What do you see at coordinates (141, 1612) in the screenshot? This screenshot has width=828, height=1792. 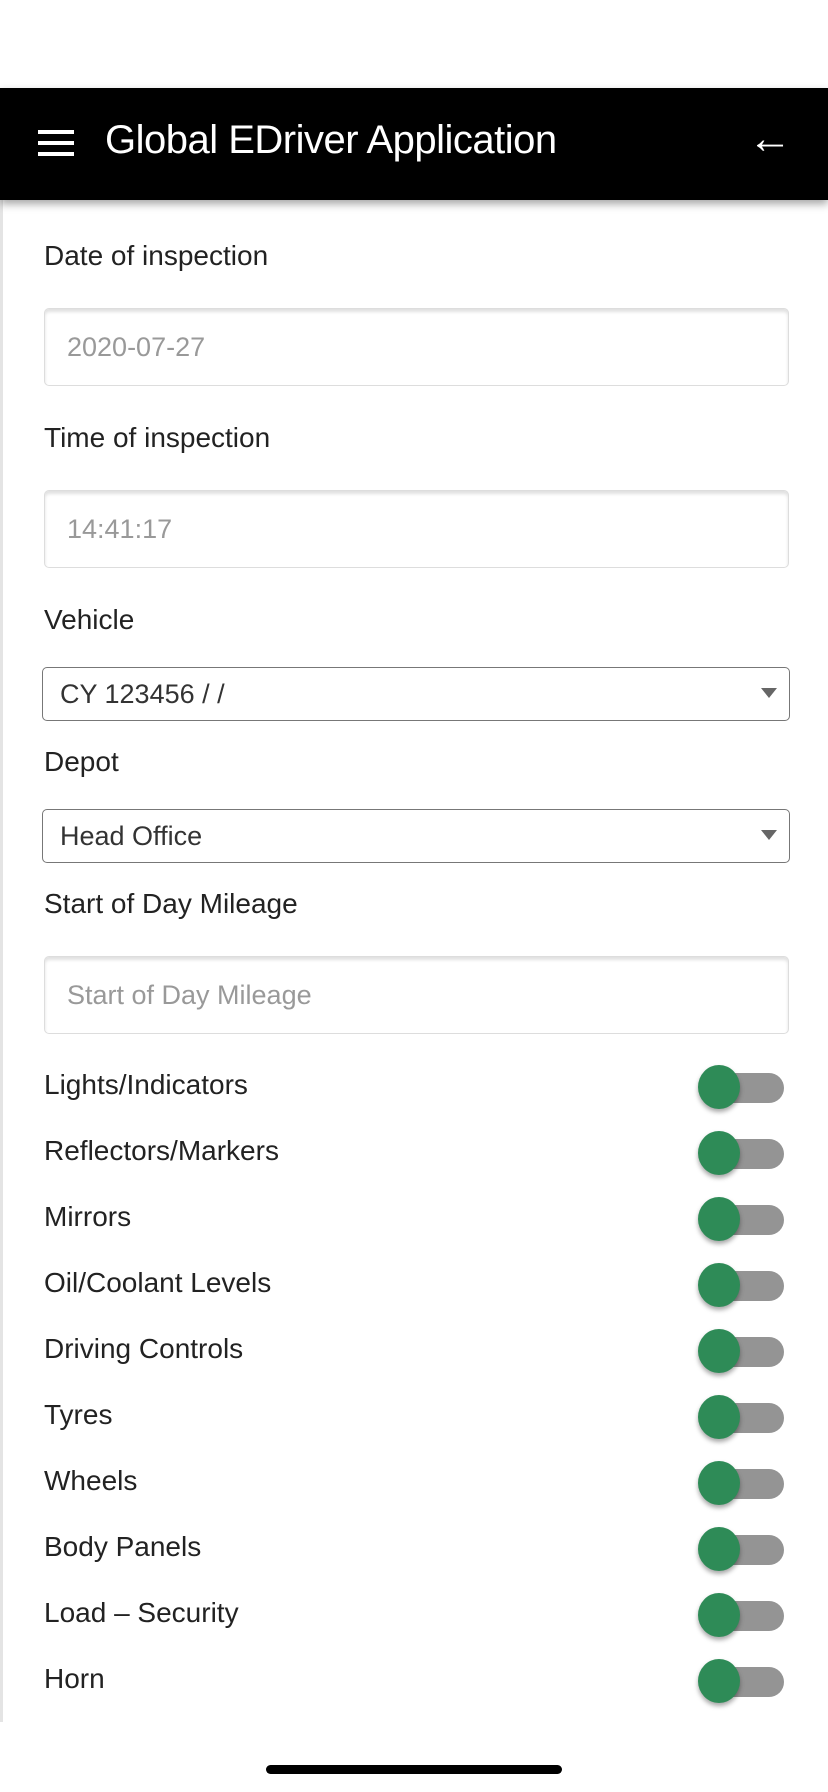 I see `check-label: Load – Security` at bounding box center [141, 1612].